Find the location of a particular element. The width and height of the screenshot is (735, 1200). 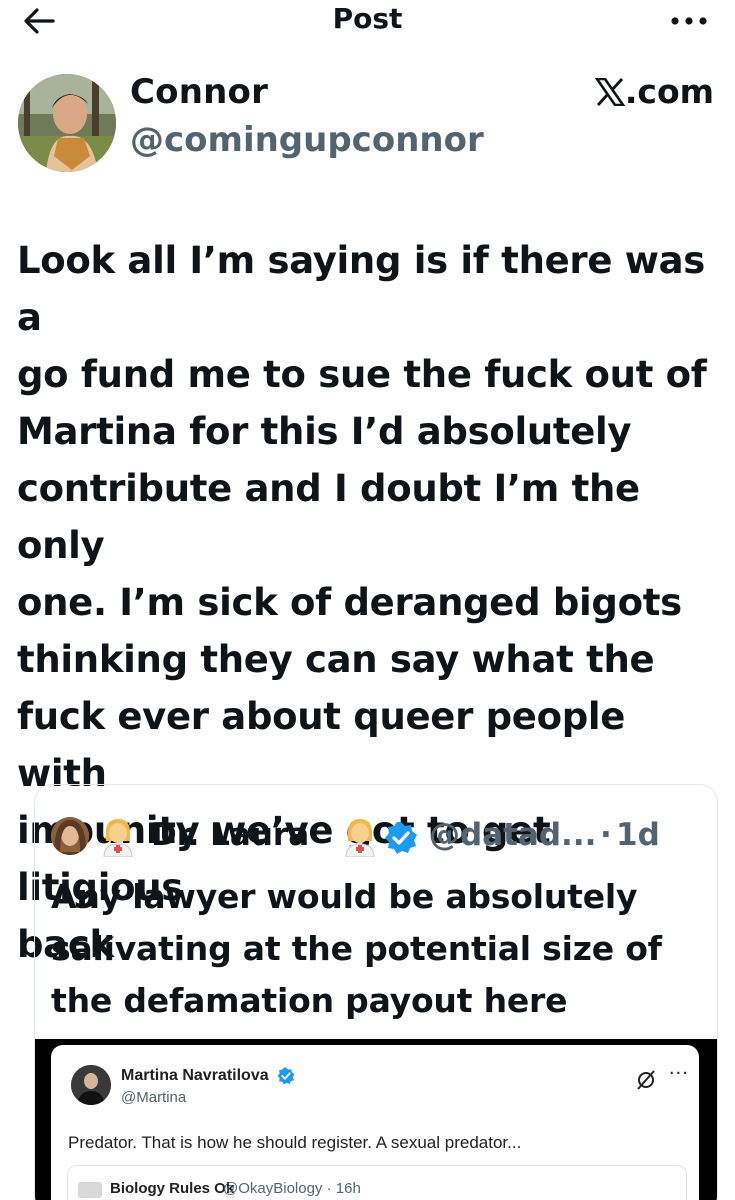

embedded-more-icon: ··· is located at coordinates (678, 1073).